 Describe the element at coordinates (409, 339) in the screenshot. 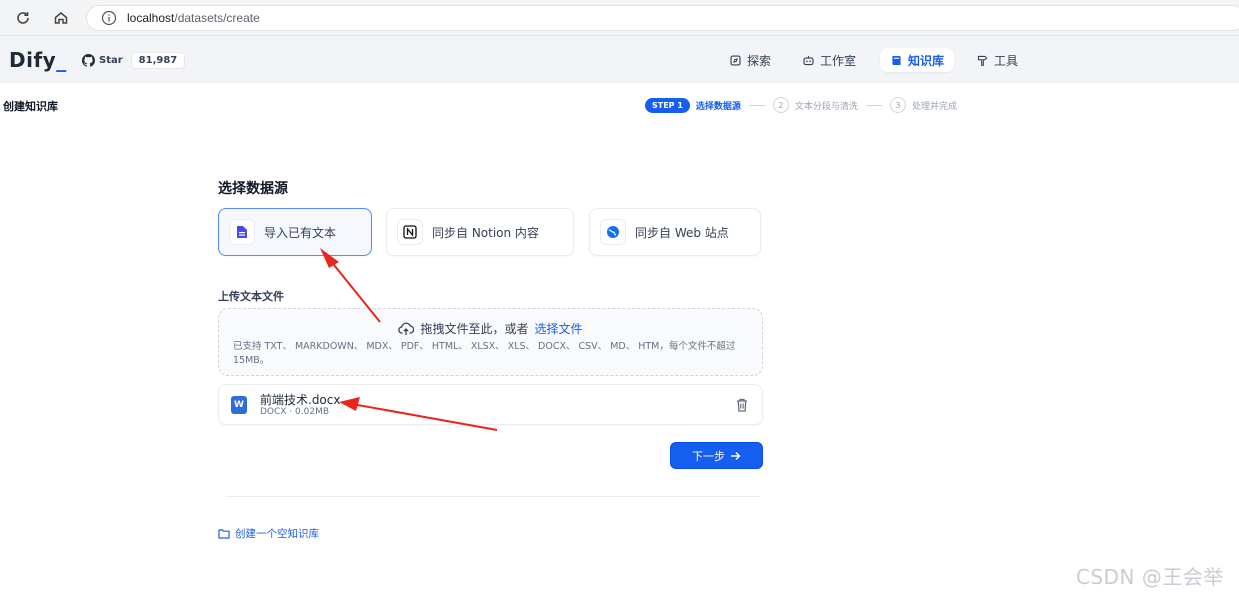

I see `annotation-arrows` at that location.